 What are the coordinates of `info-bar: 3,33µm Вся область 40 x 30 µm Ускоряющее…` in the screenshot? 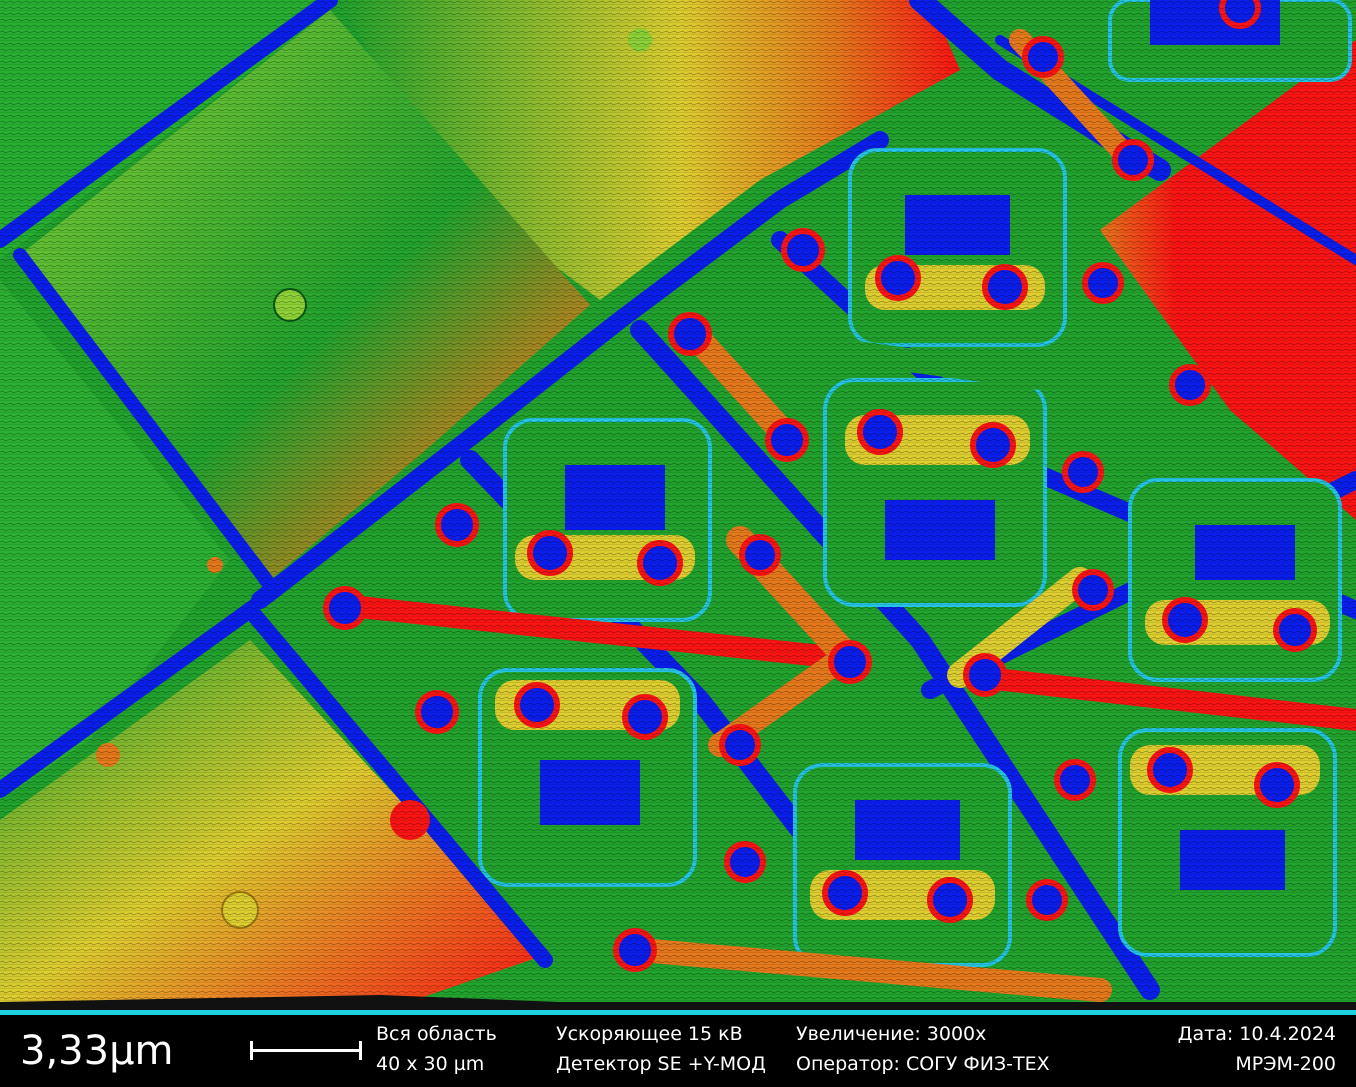 It's located at (678, 1051).